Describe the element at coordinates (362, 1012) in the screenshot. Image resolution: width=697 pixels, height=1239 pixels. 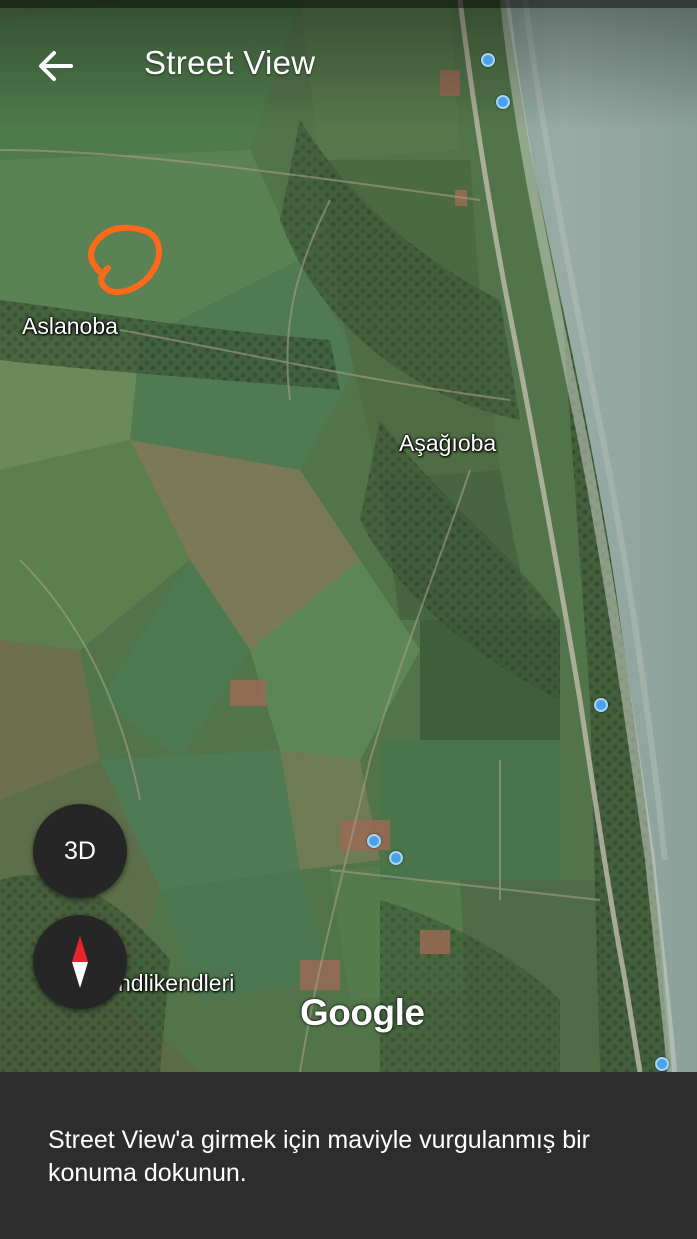
I see `google-attribution: Google` at that location.